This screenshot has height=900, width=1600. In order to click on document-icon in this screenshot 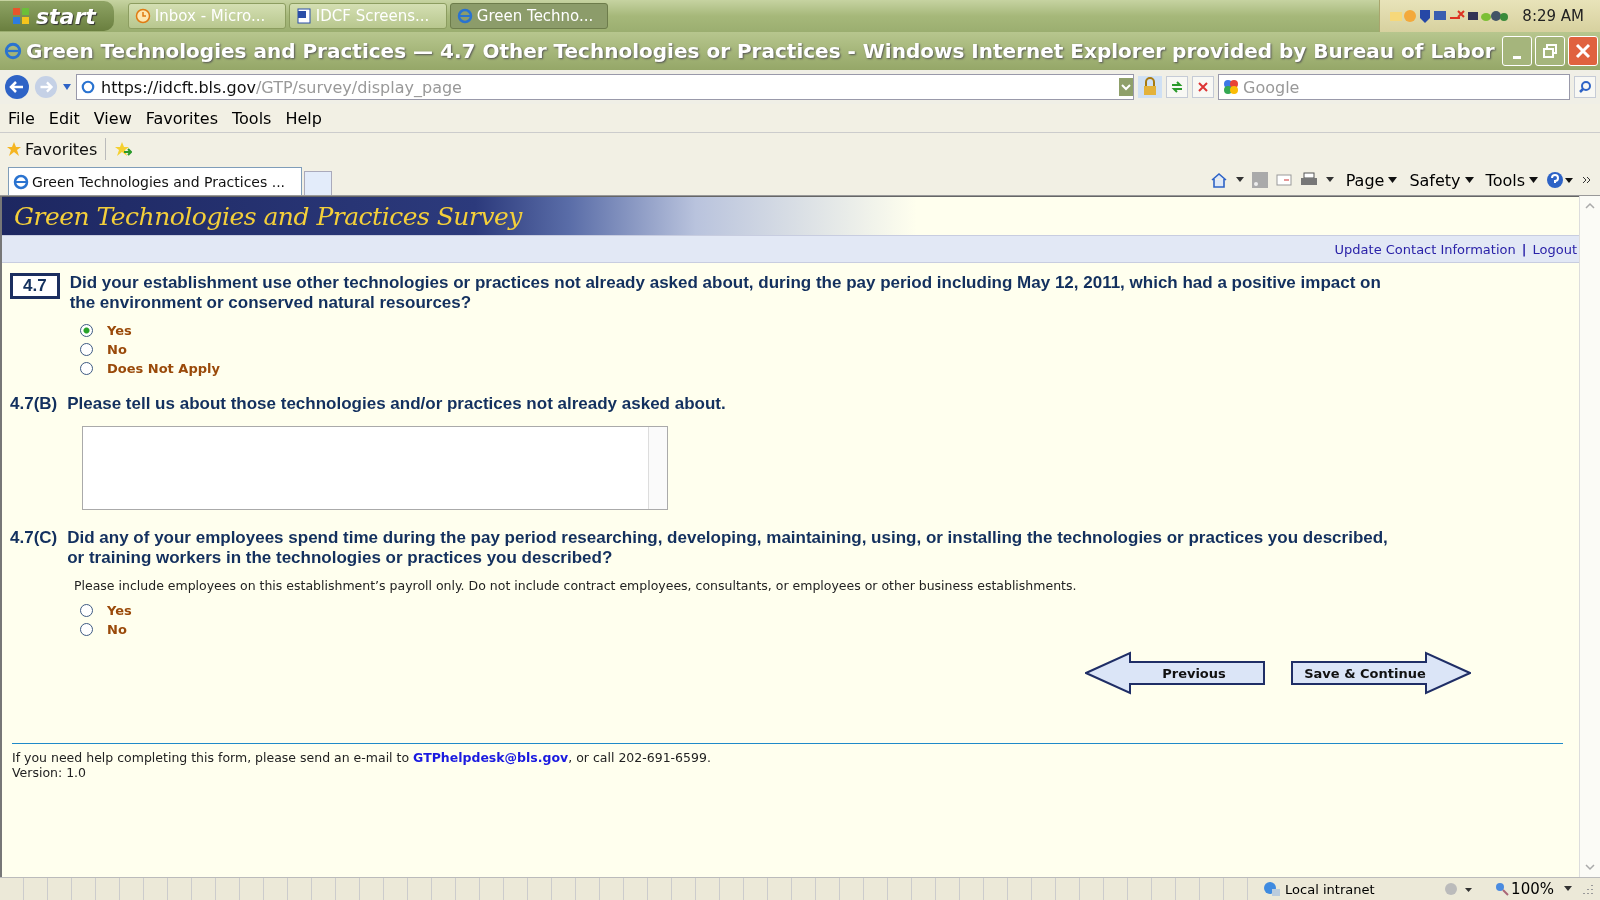, I will do `click(303, 16)`.